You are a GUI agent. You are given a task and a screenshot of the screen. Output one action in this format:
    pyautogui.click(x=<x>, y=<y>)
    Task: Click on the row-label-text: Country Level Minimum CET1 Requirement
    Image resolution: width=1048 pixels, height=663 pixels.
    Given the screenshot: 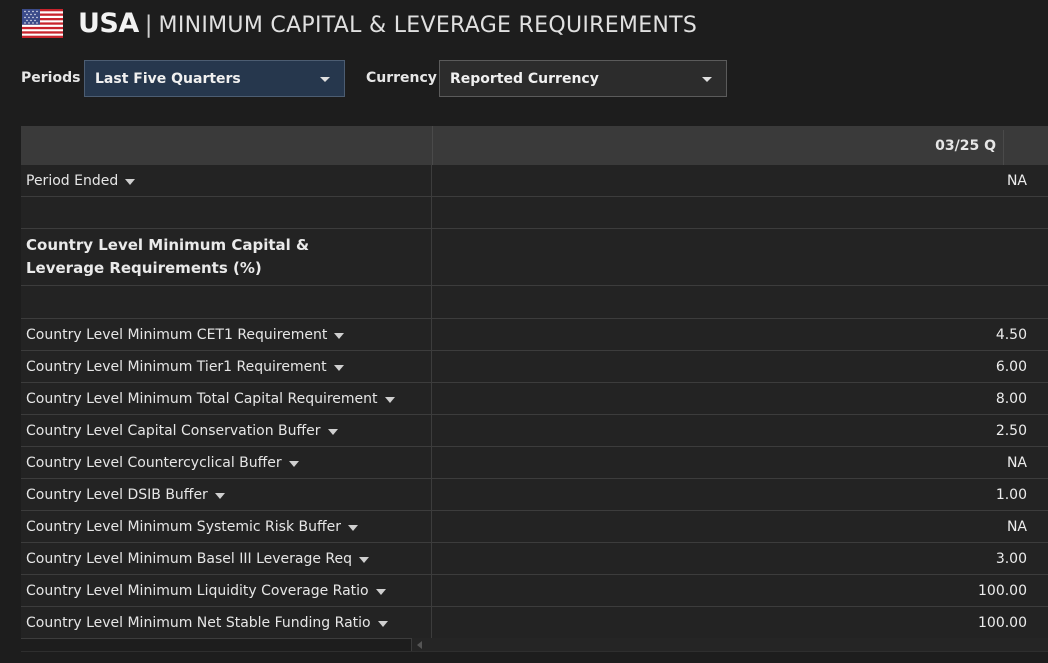 What is the action you would take?
    pyautogui.click(x=177, y=334)
    